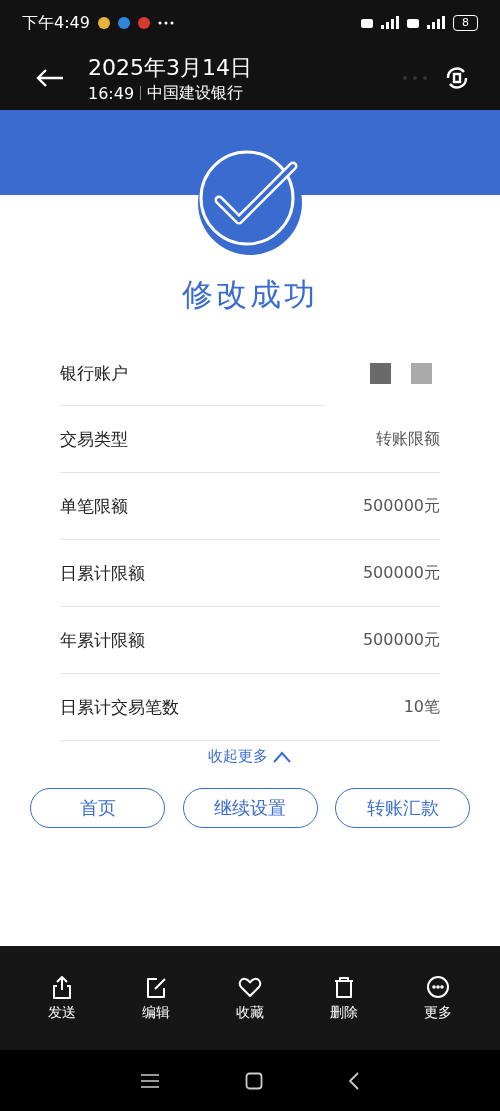  Describe the element at coordinates (408, 439) in the screenshot. I see `field-value: 转账限额` at that location.